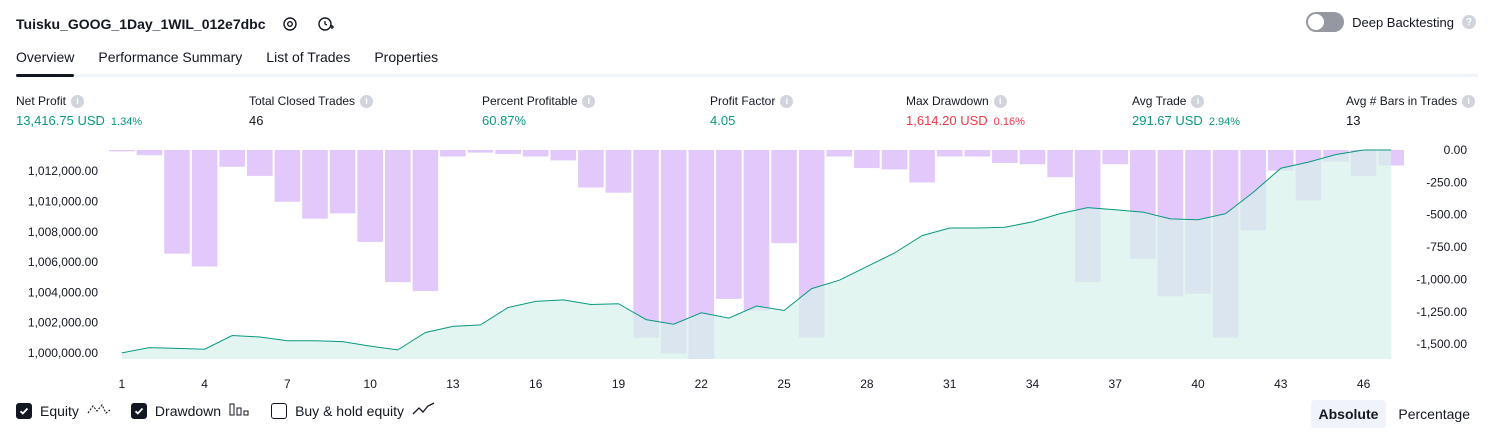  What do you see at coordinates (308, 60) in the screenshot?
I see `tab-list-of-trades: List of Trades` at bounding box center [308, 60].